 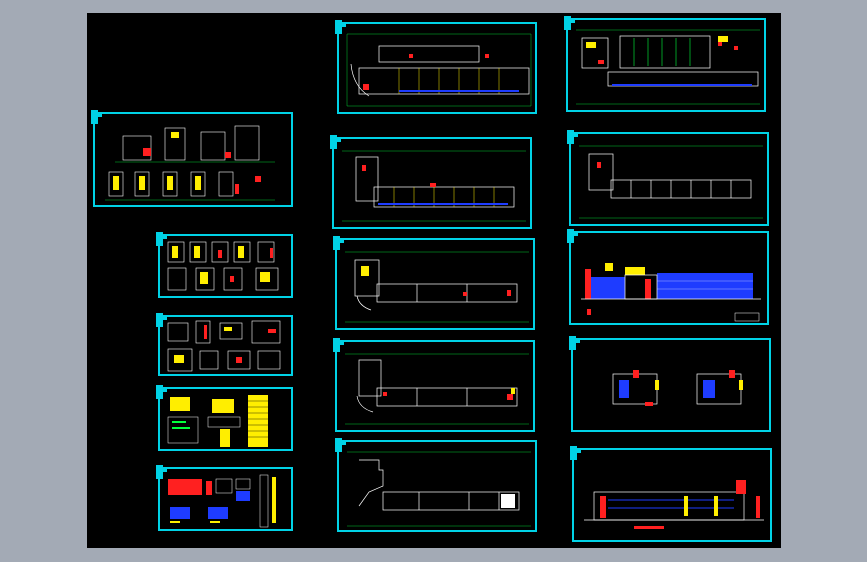 I want to click on sheet-window-details, so click(x=224, y=498).